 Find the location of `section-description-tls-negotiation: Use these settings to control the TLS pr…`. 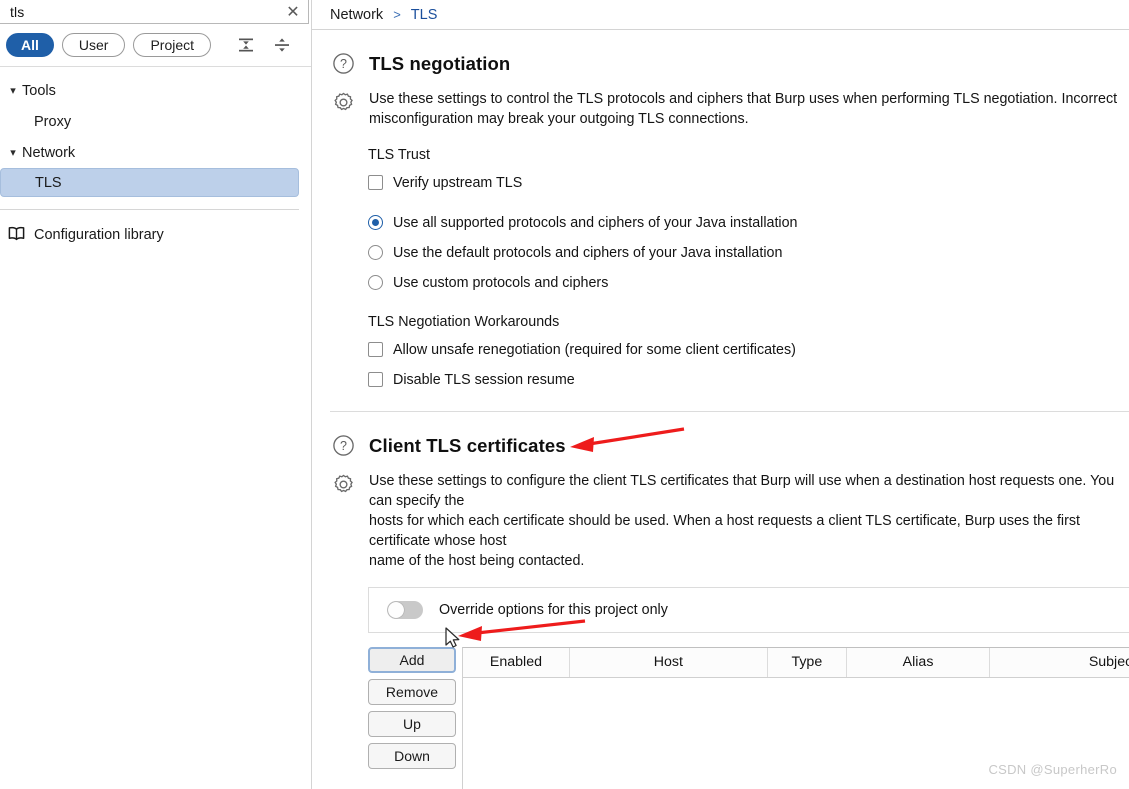

section-description-tls-negotiation: Use these settings to control the TLS pr… is located at coordinates (720, 109).